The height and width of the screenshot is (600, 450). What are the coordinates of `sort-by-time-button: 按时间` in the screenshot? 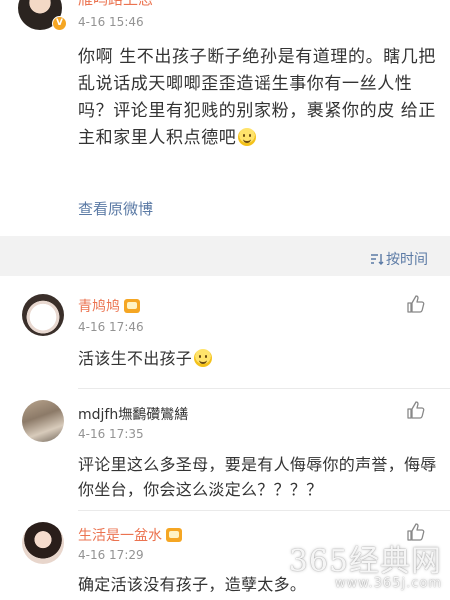 It's located at (399, 259).